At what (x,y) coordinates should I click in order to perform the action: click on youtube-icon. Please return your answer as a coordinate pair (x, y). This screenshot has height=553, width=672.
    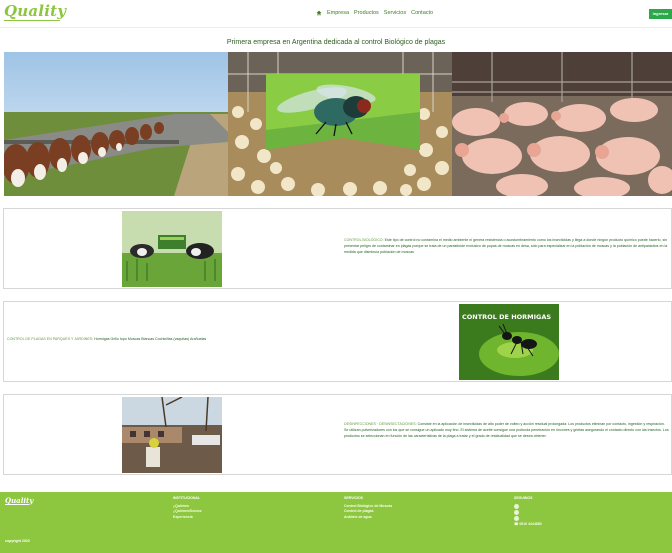
    Looking at the image, I should click on (516, 518).